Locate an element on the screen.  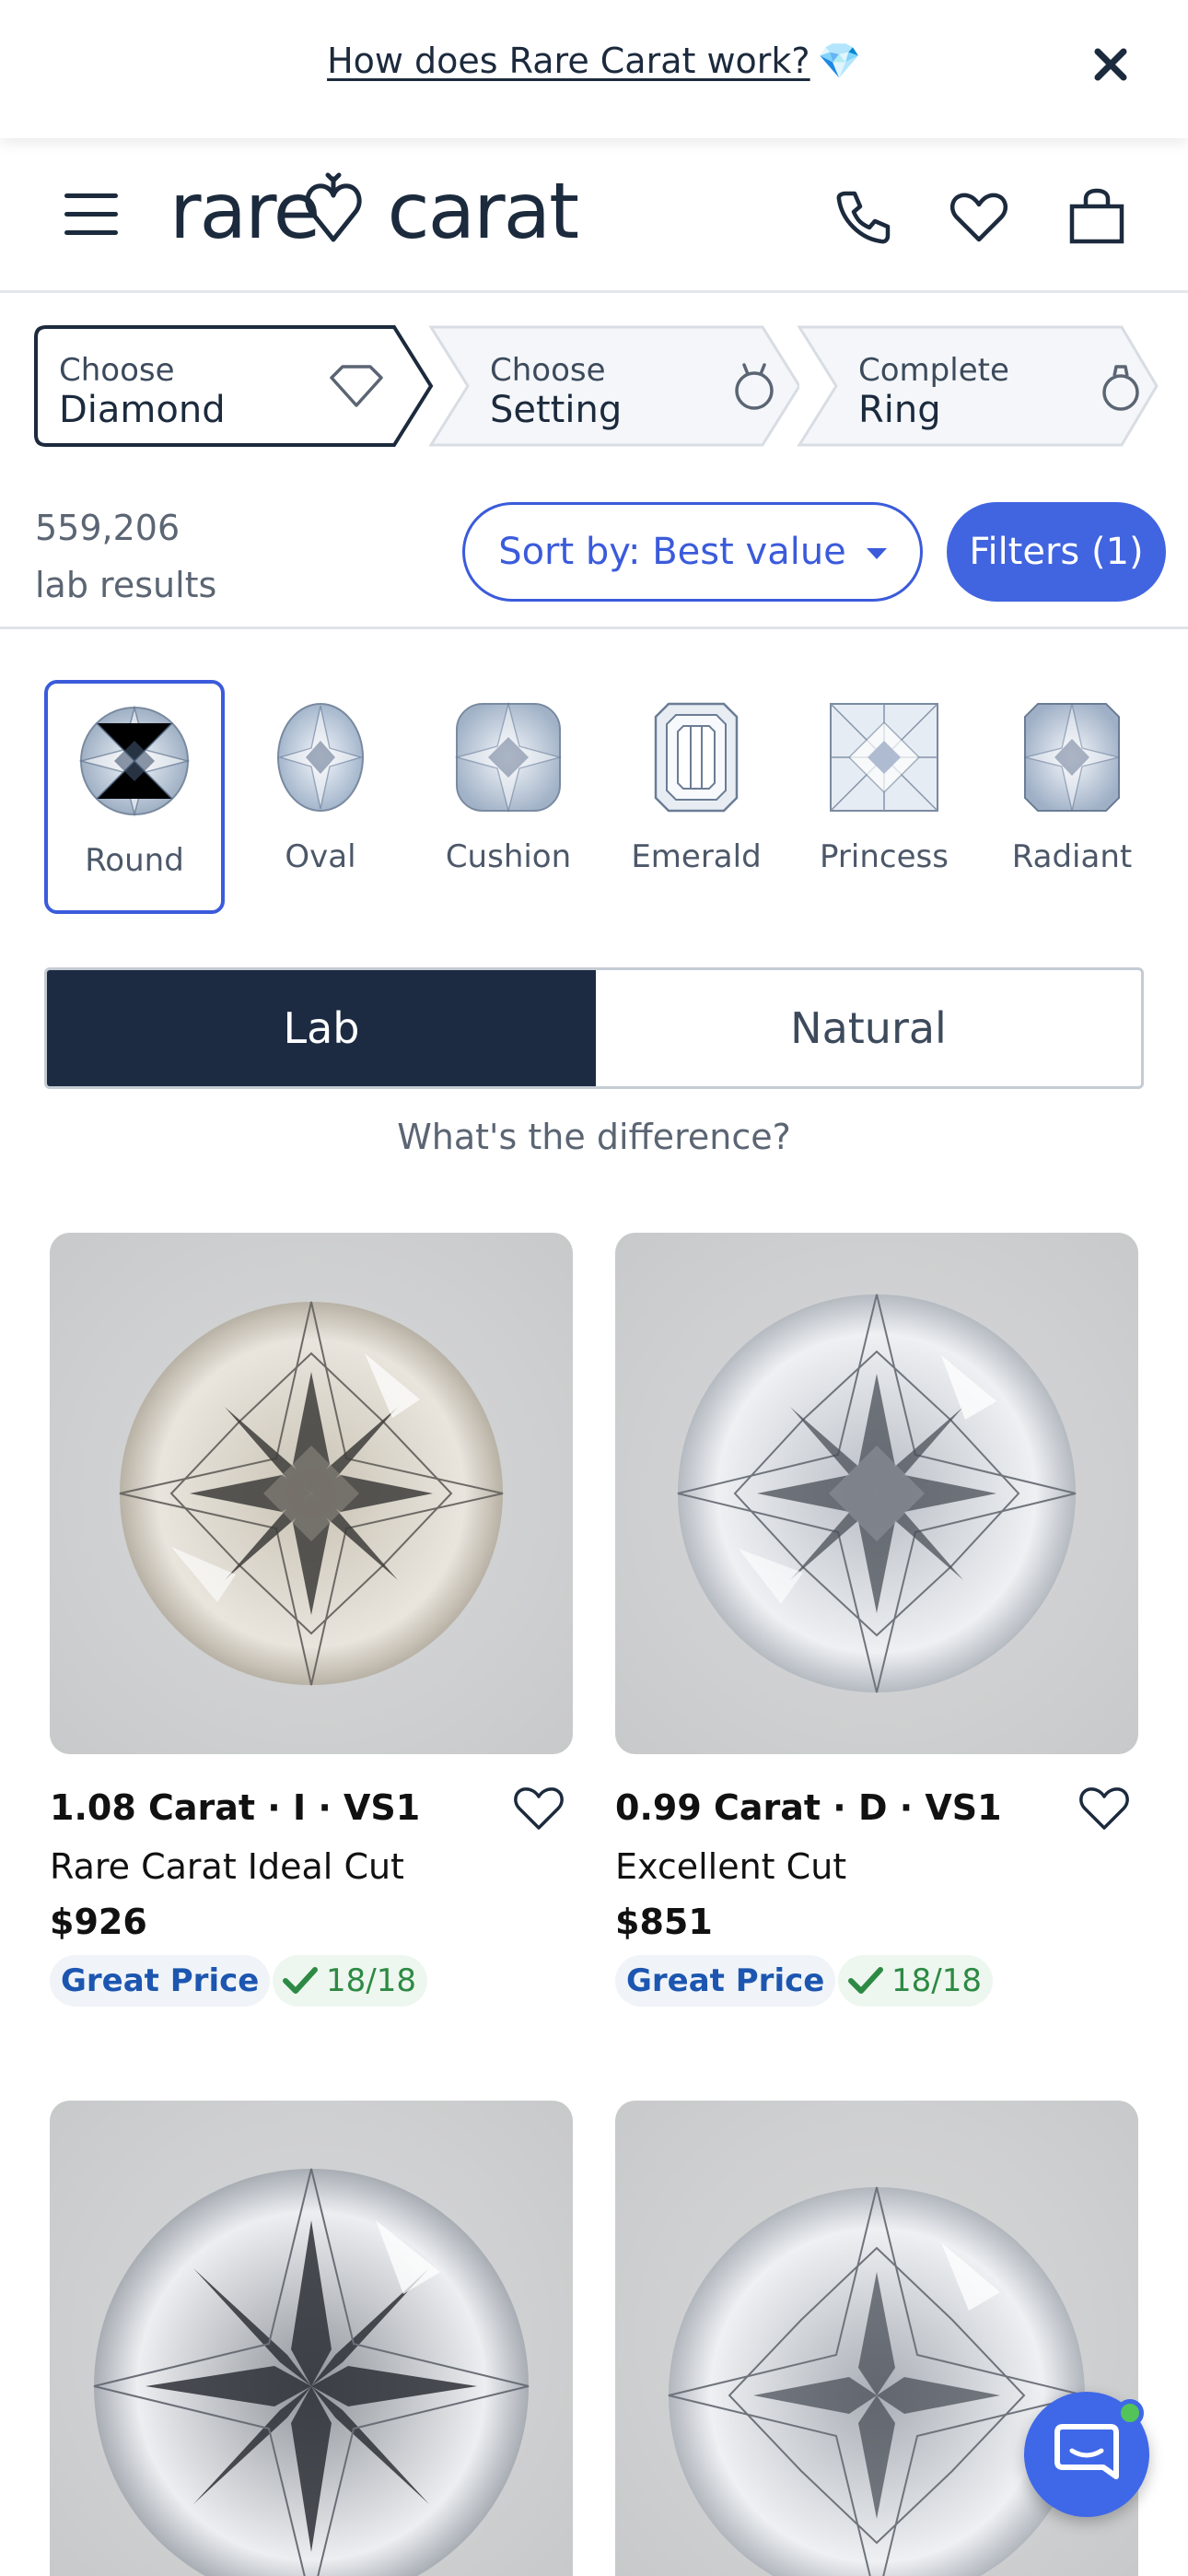
natural-label: Natural is located at coordinates (869, 1028).